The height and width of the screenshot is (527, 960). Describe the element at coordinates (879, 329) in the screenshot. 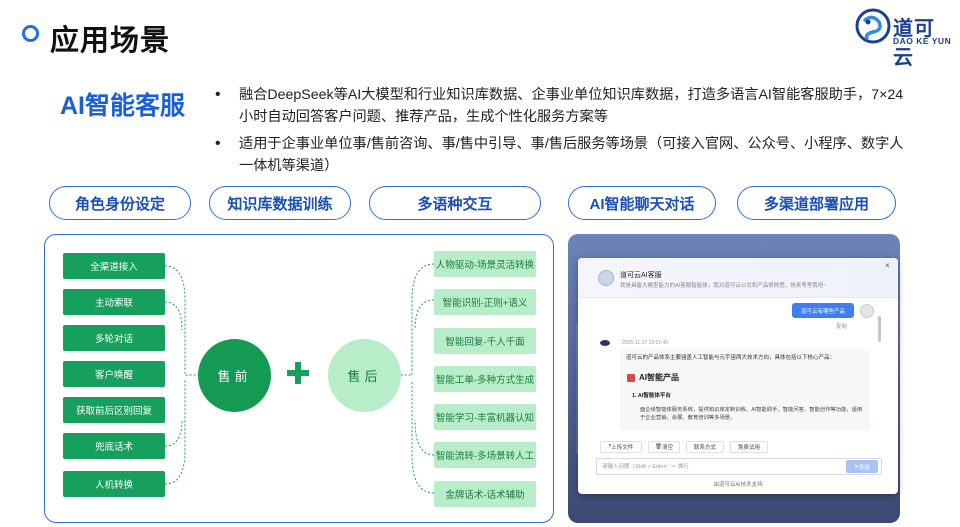

I see `scrollbar-thumb` at that location.